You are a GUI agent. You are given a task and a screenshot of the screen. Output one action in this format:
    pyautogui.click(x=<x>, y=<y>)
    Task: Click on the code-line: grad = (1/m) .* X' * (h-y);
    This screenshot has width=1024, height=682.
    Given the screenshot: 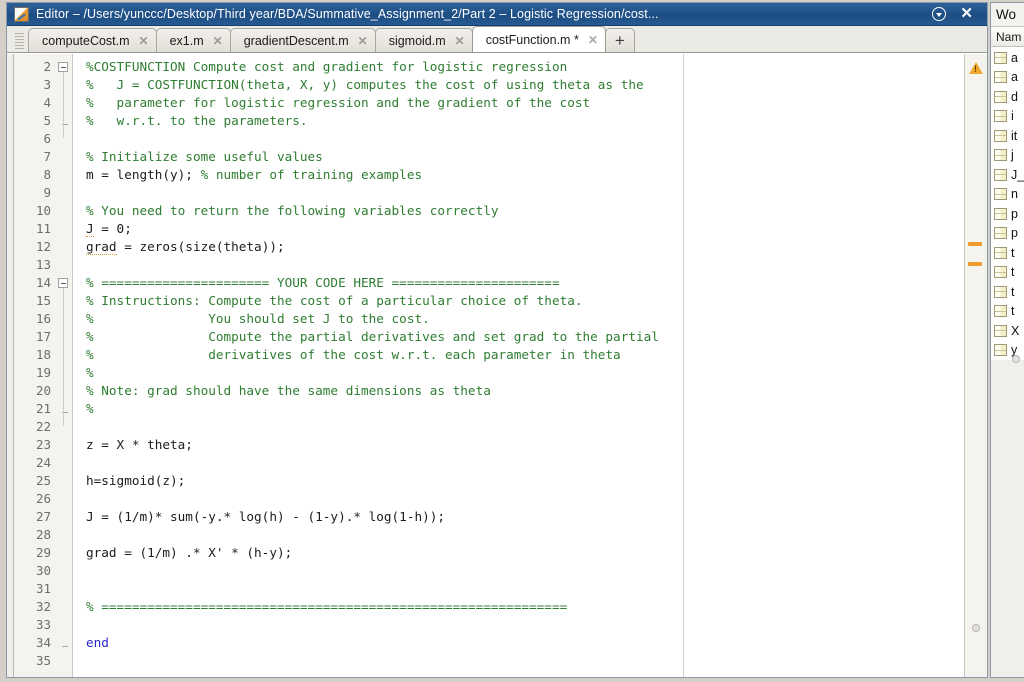 What is the action you would take?
    pyautogui.click(x=518, y=553)
    